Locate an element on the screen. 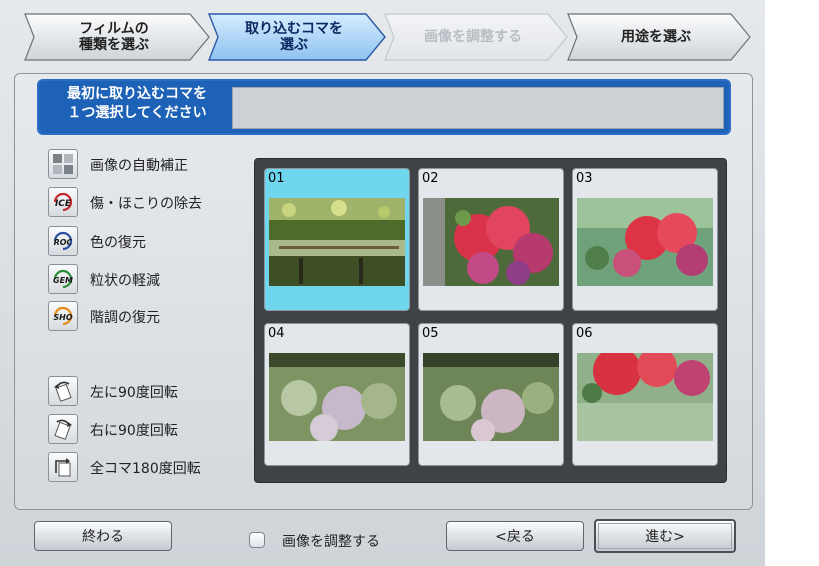 The width and height of the screenshot is (819, 566). tool-label: 粒状の軽減 is located at coordinates (125, 281).